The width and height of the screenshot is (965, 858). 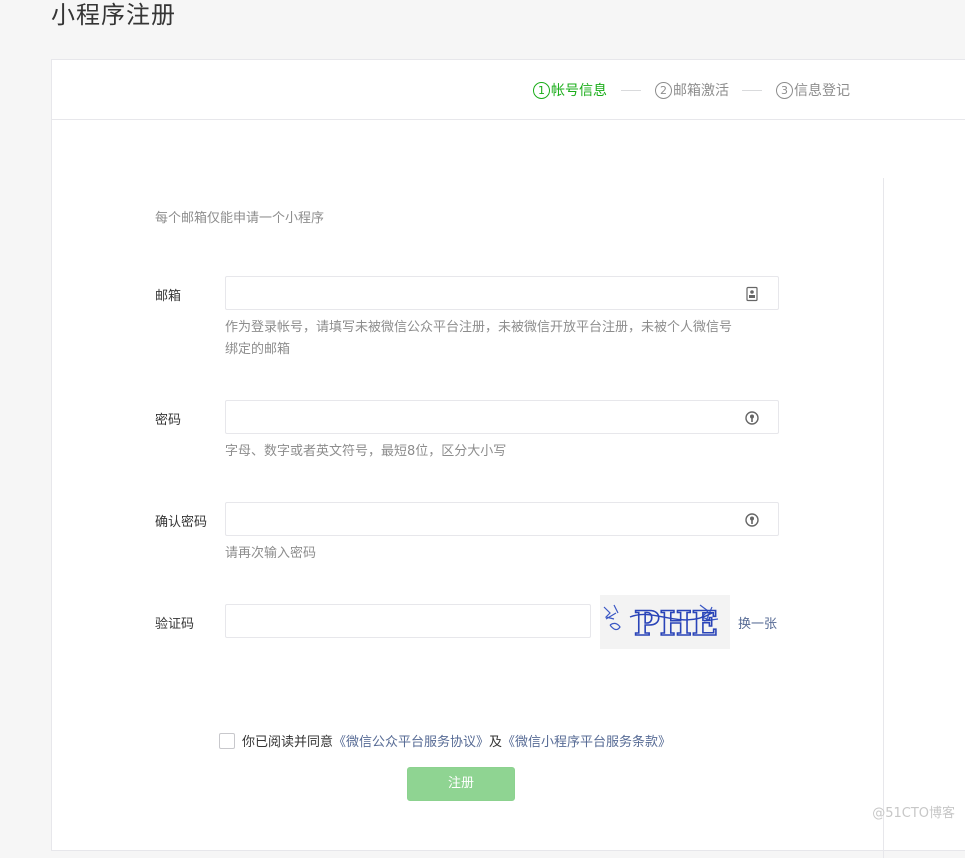 What do you see at coordinates (113, 15) in the screenshot?
I see `page-title: 小程序注册` at bounding box center [113, 15].